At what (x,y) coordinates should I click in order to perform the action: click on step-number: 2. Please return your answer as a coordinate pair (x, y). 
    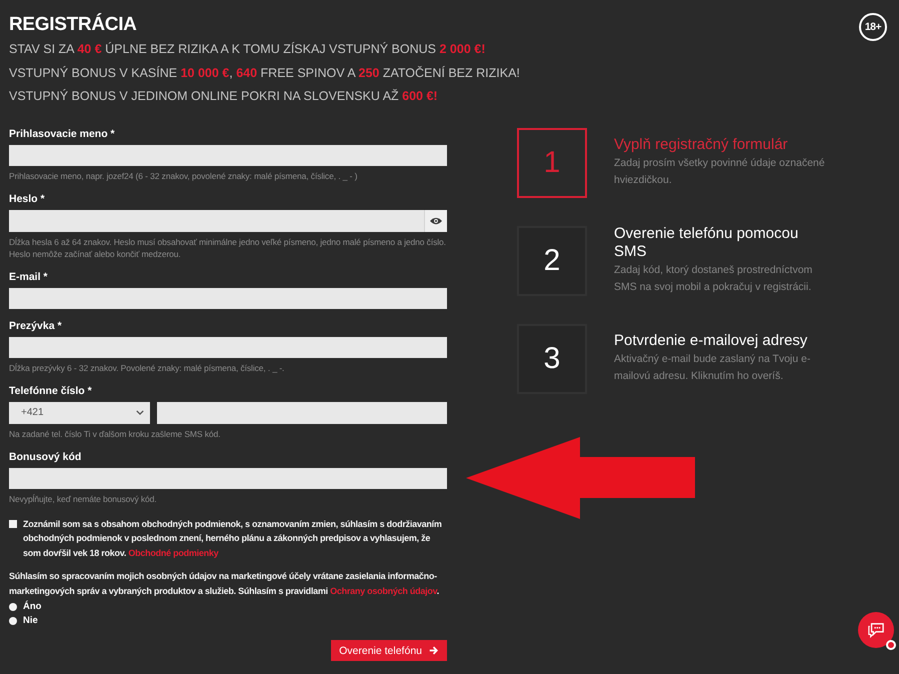
    Looking at the image, I should click on (552, 261).